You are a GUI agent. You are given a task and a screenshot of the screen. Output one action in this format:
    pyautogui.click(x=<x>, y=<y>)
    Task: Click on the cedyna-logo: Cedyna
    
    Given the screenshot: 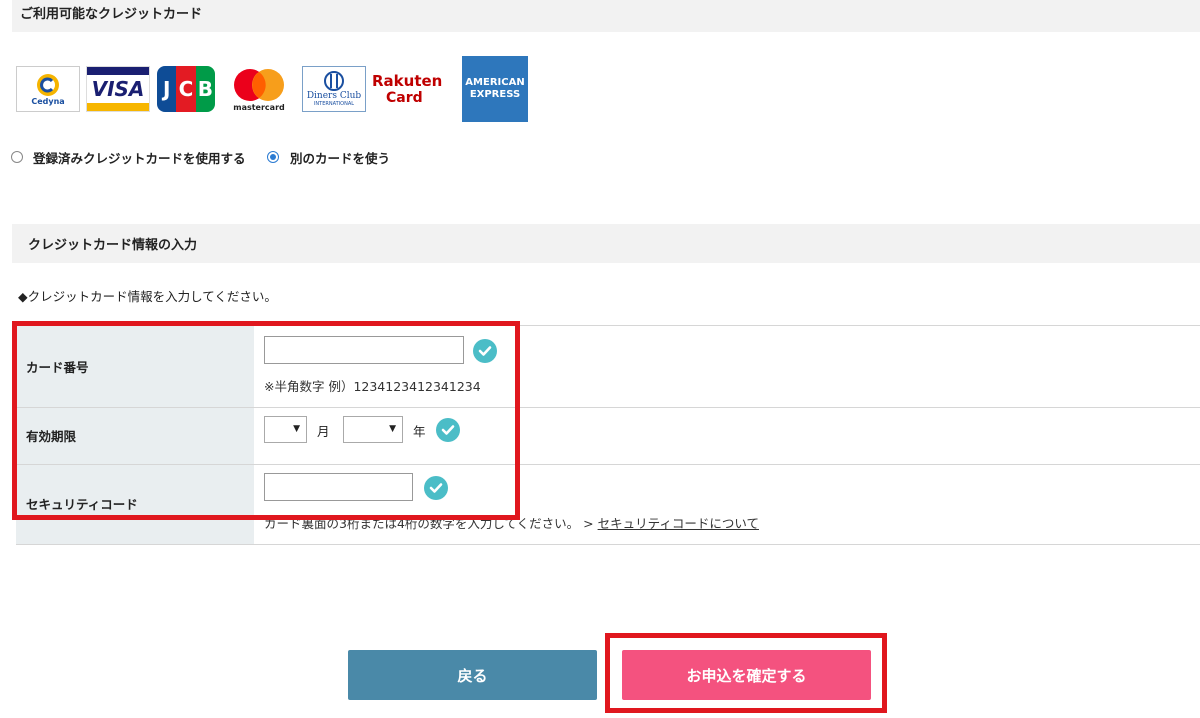 What is the action you would take?
    pyautogui.click(x=48, y=89)
    